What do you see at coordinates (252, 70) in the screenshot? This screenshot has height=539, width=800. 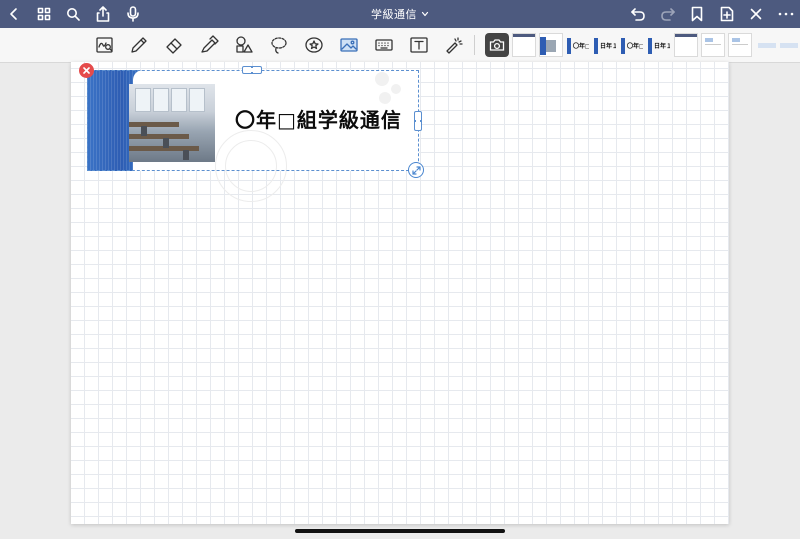 I see `top-resize-handle` at bounding box center [252, 70].